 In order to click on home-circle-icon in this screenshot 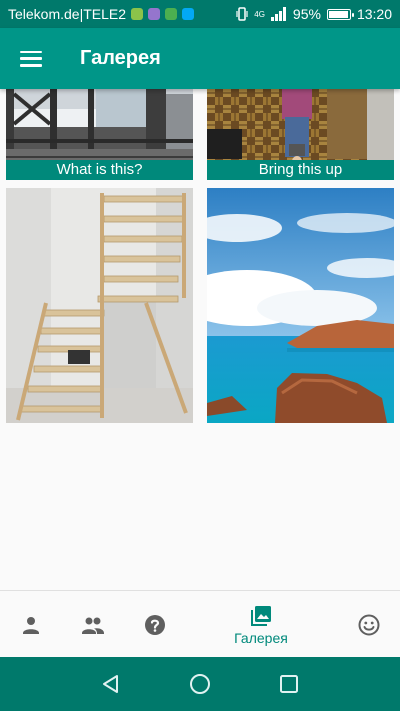, I will do `click(200, 684)`.